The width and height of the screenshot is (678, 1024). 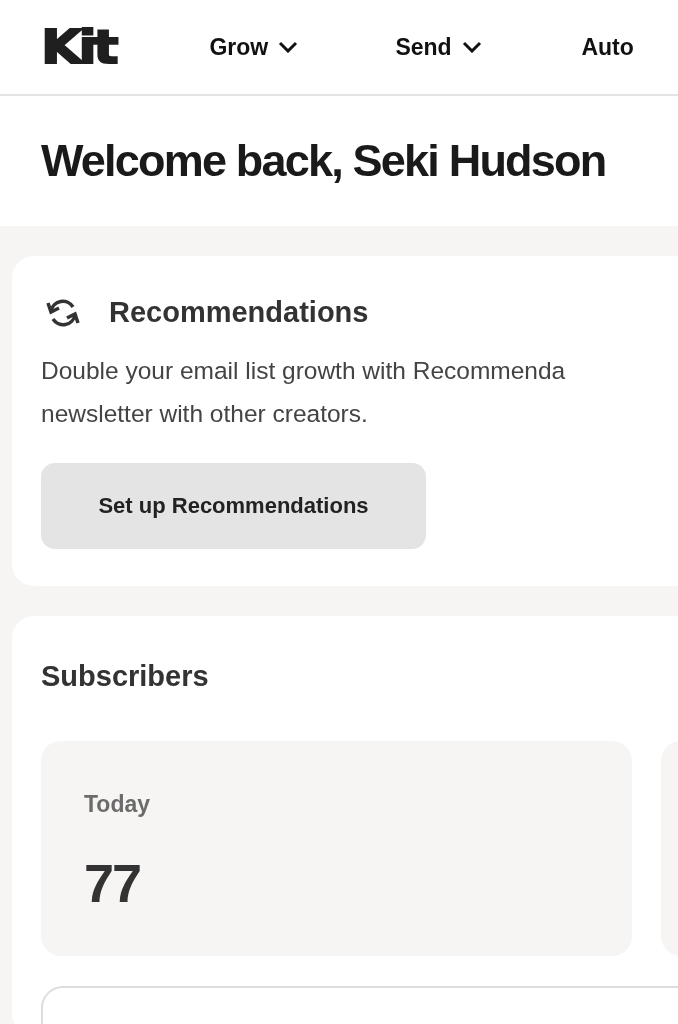 What do you see at coordinates (125, 676) in the screenshot?
I see `card-heading: Subscribers` at bounding box center [125, 676].